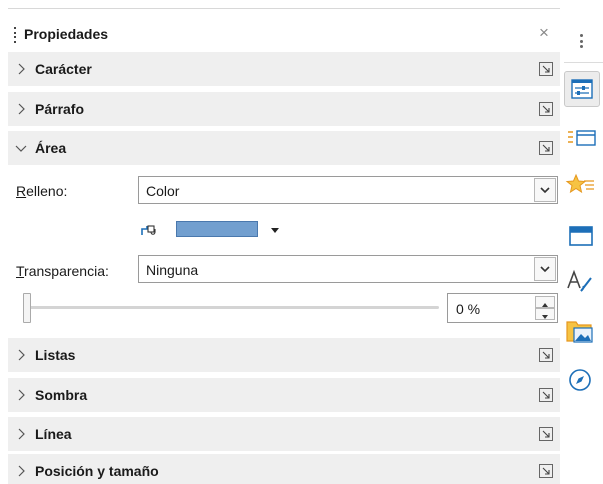 This screenshot has width=603, height=484. What do you see at coordinates (348, 190) in the screenshot?
I see `fill-type-select: Color` at bounding box center [348, 190].